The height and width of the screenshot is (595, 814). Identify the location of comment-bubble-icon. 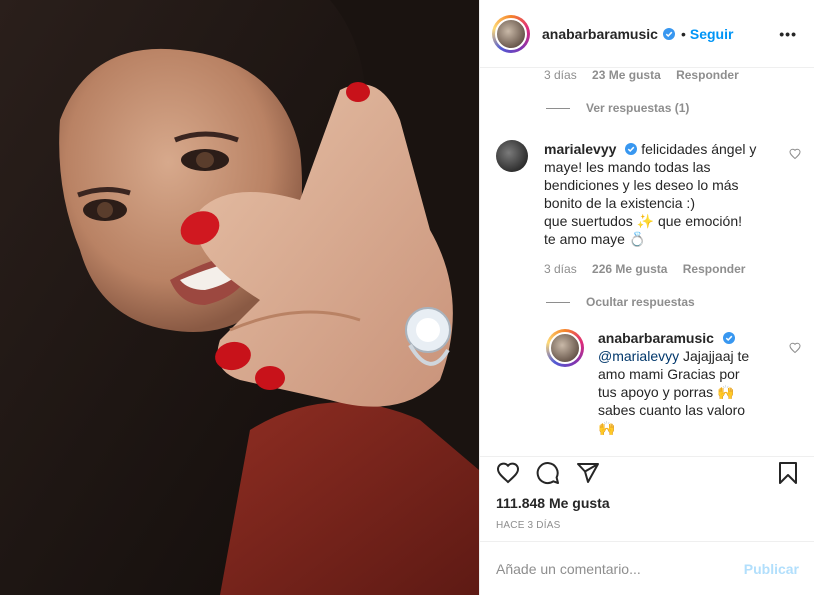
(548, 473).